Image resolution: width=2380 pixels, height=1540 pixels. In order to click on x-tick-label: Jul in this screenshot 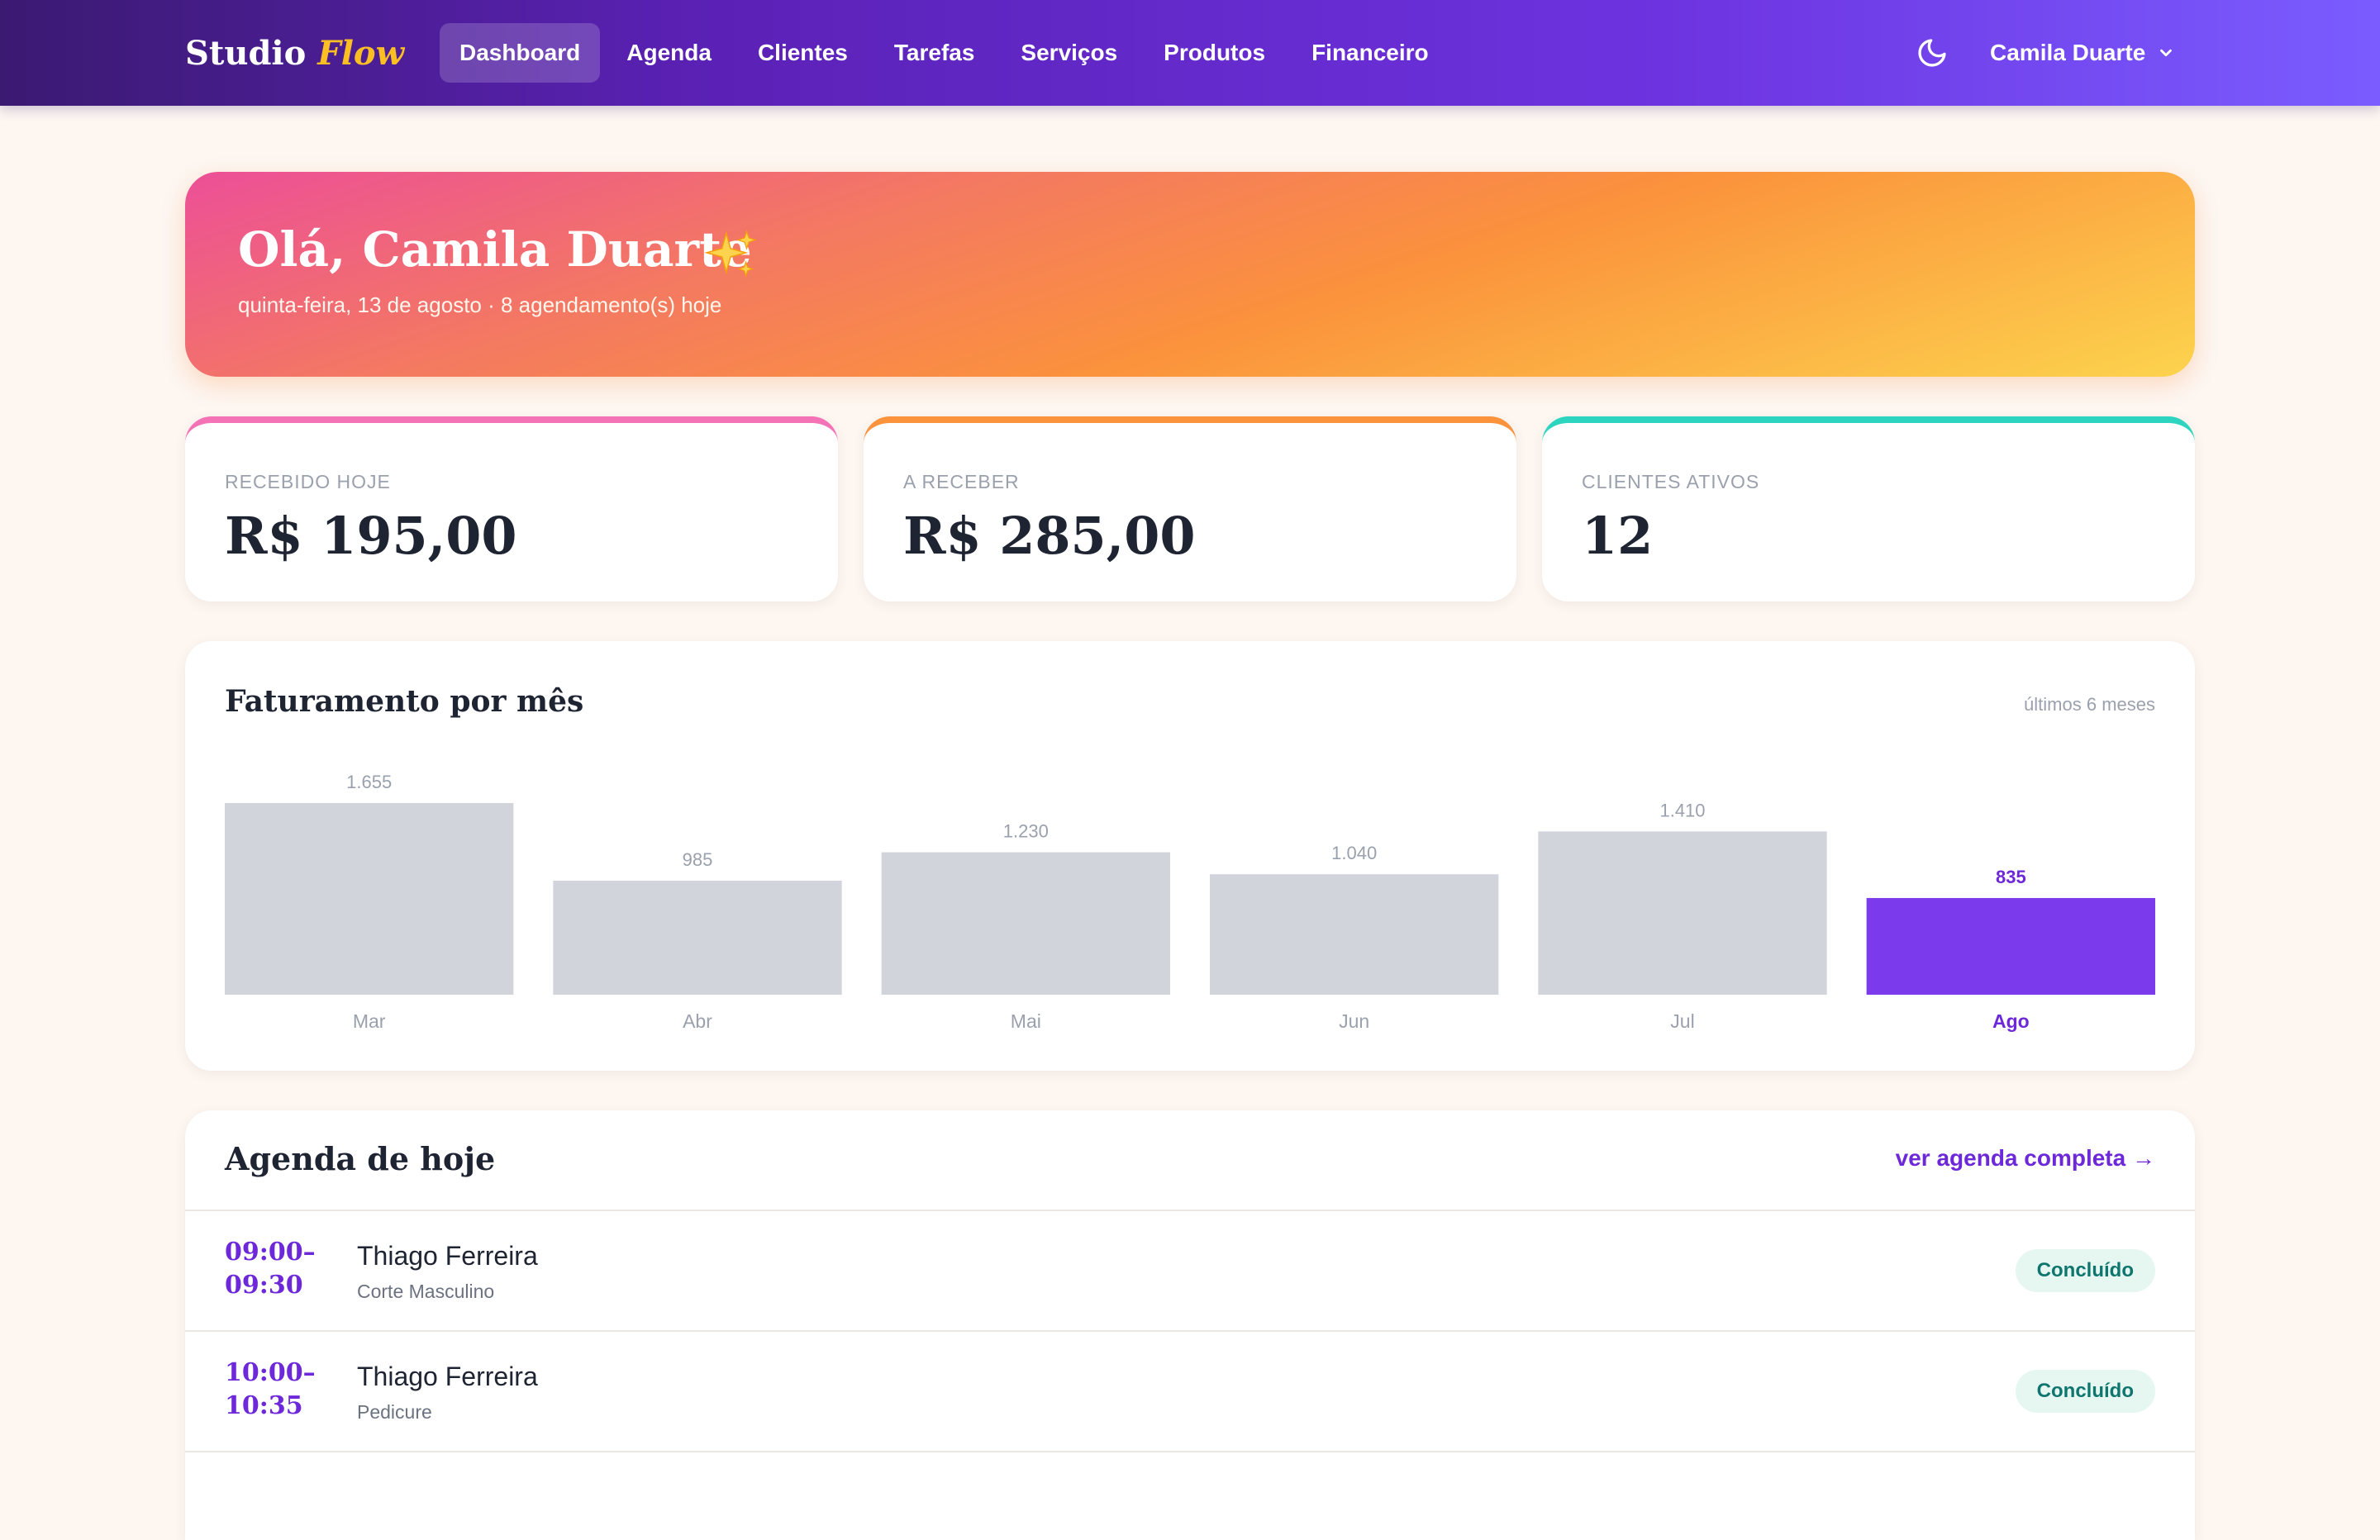, I will do `click(1682, 1021)`.